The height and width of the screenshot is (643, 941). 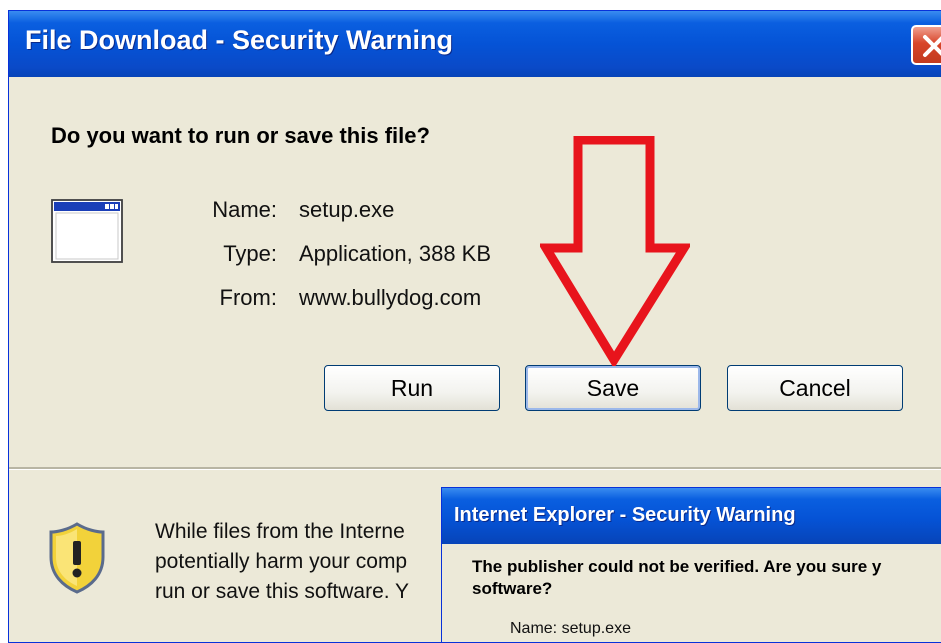 What do you see at coordinates (390, 297) in the screenshot?
I see `from-value: www.bullydog.com` at bounding box center [390, 297].